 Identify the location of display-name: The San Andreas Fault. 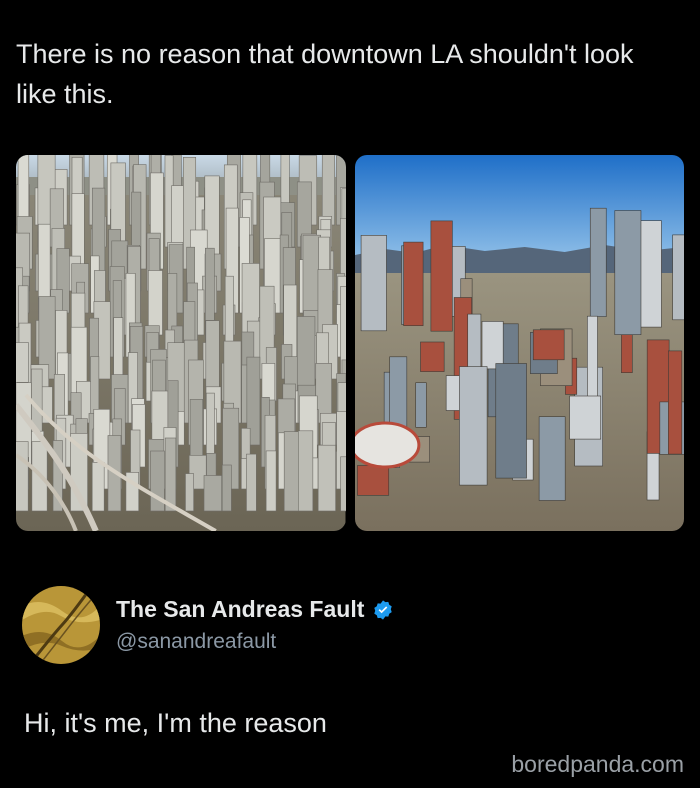
(240, 609).